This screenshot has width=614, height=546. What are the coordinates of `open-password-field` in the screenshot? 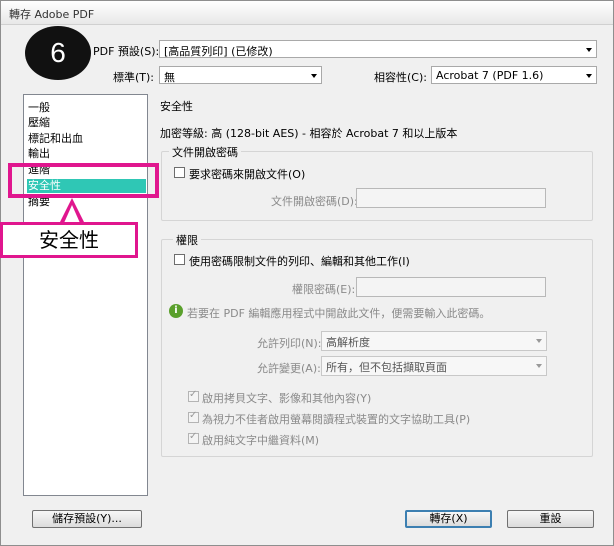 It's located at (451, 198).